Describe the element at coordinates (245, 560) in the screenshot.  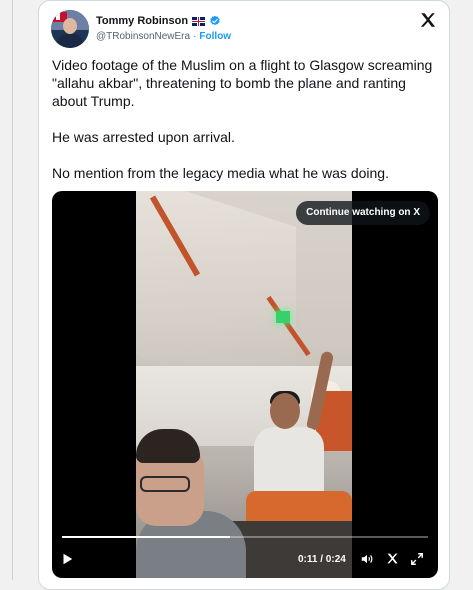
I see `video-controls: 0:11 / 0:24` at that location.